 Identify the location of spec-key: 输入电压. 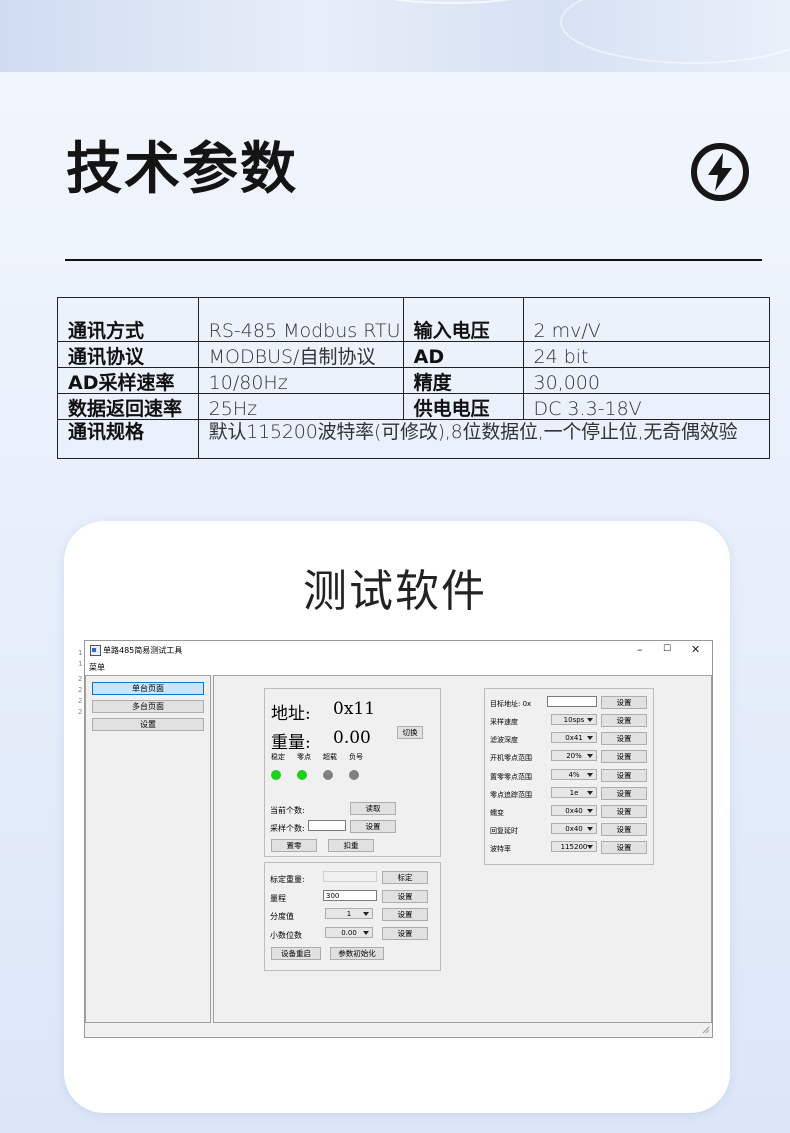
(463, 319).